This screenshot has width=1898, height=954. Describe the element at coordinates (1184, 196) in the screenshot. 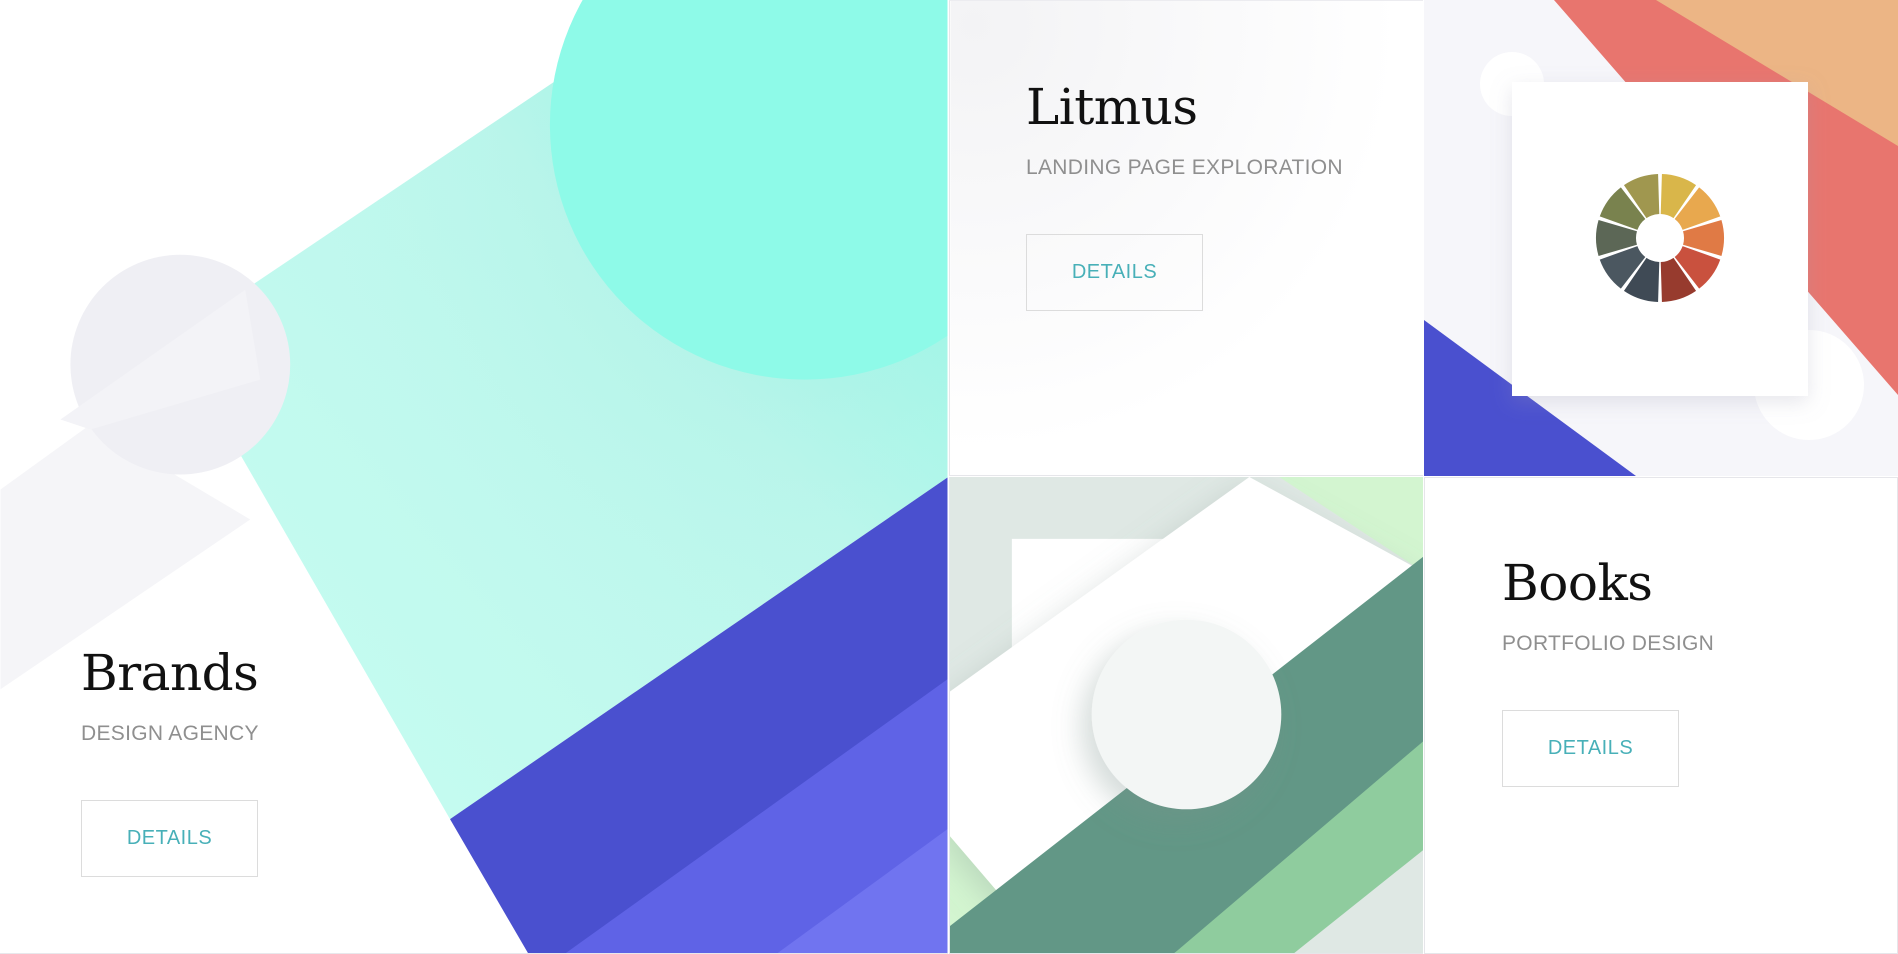

I see `litmus-text-block: Litmus LANDING PAGE EXPLORATION DETAILS` at that location.